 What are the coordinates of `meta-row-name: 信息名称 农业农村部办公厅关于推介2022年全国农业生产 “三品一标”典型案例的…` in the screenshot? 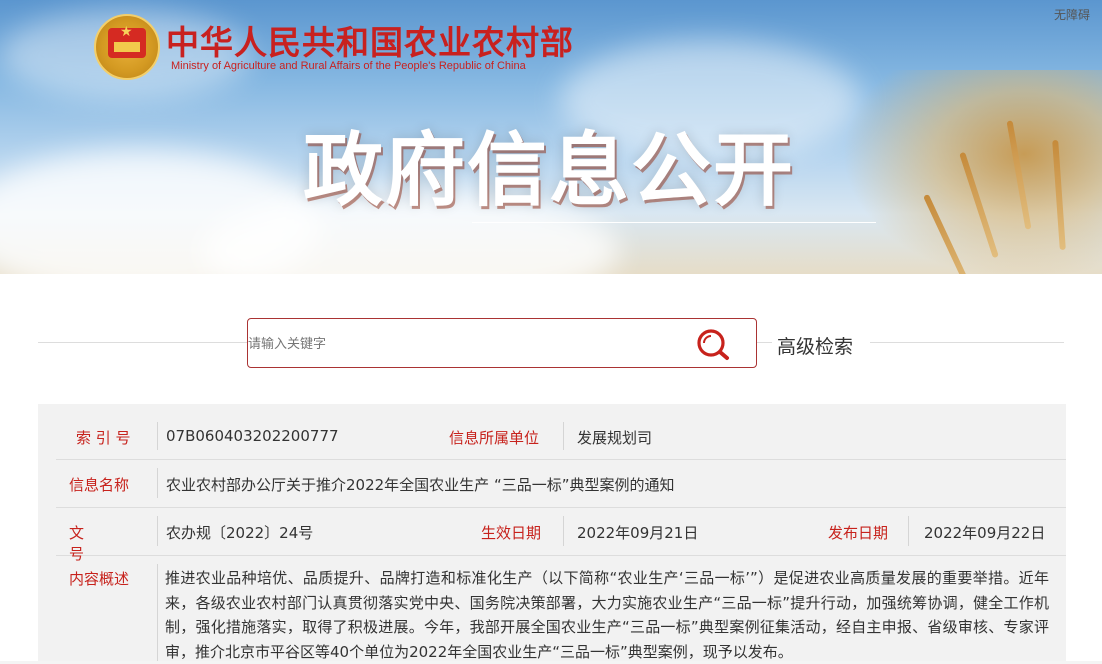 It's located at (561, 484).